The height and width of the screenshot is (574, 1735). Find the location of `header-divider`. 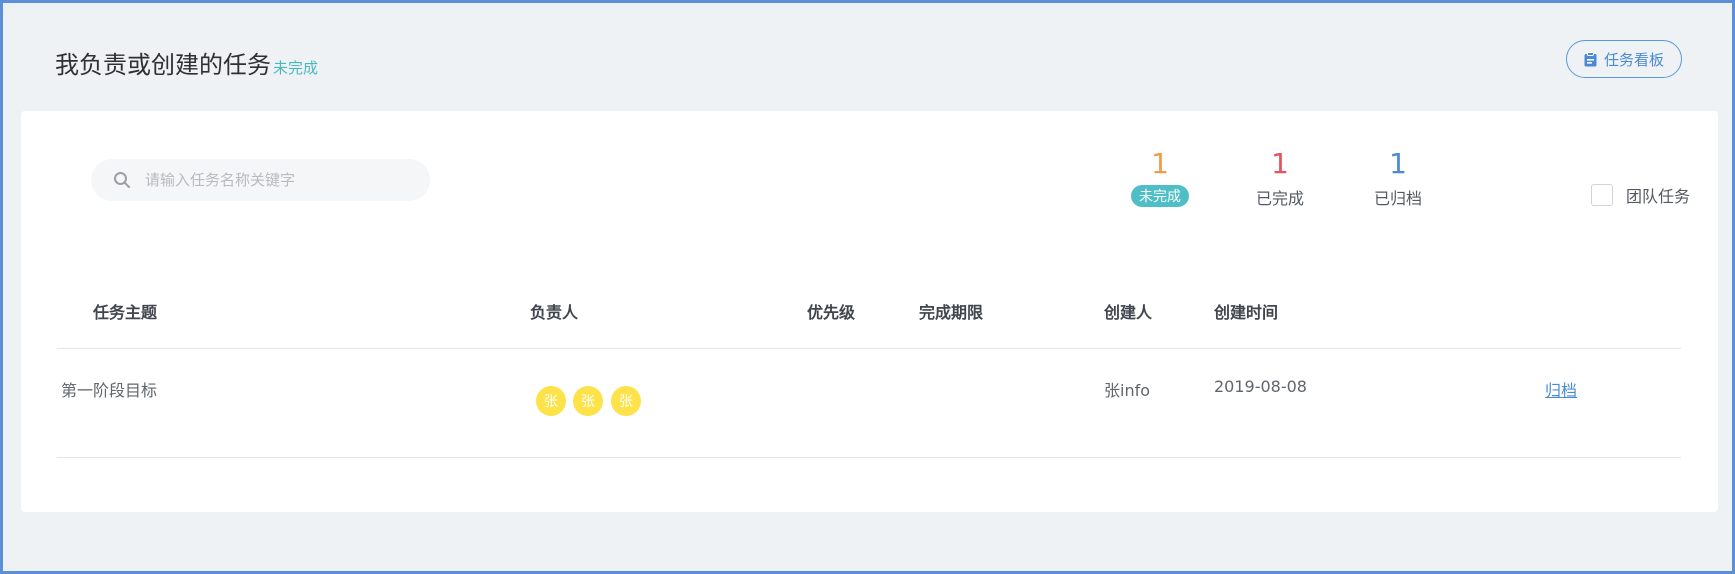

header-divider is located at coordinates (869, 348).